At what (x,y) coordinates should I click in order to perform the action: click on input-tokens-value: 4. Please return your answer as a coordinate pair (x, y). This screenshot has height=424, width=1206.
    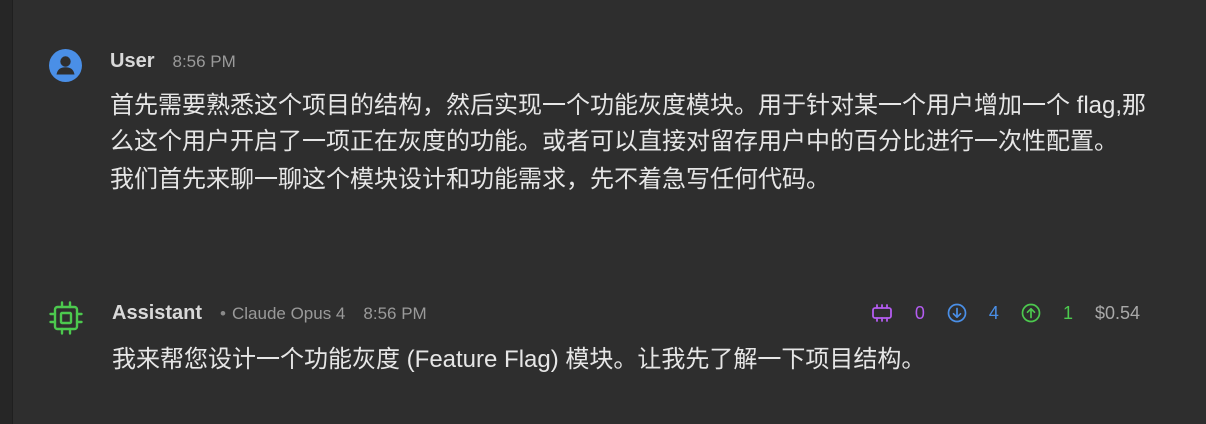
    Looking at the image, I should click on (993, 312).